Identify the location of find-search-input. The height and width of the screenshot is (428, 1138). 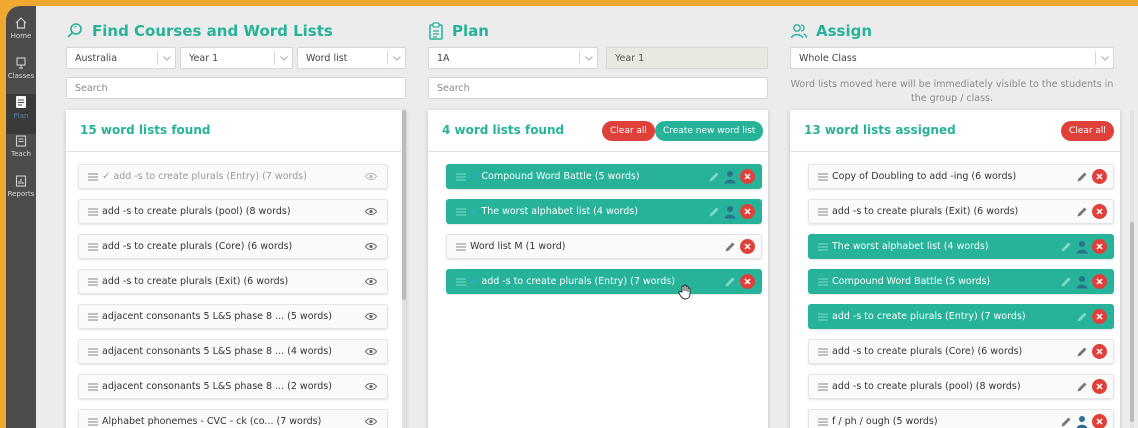
(236, 88).